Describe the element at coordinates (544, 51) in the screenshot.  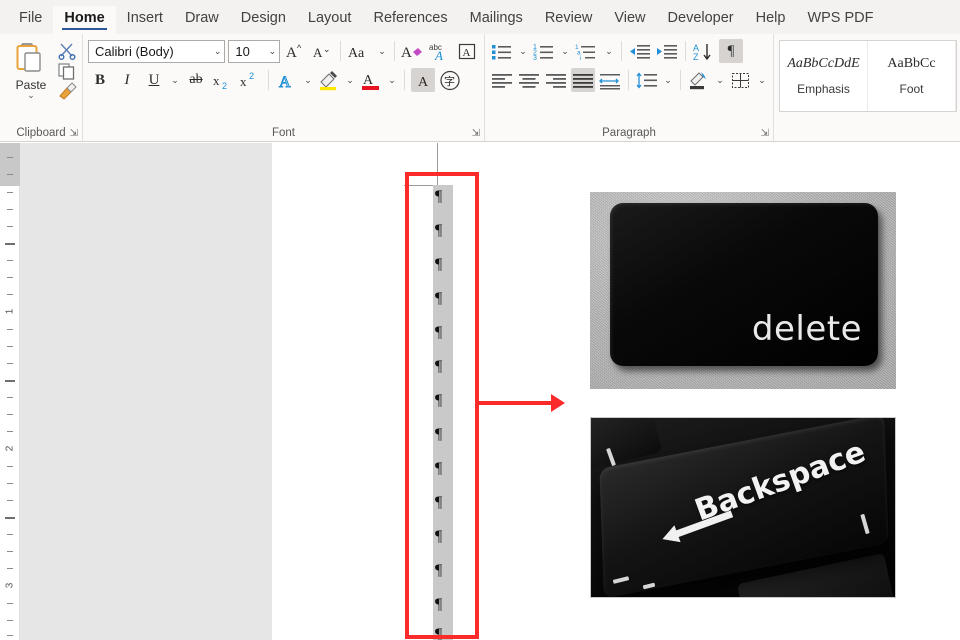
I see `numbering-icon: 1 2 3` at that location.